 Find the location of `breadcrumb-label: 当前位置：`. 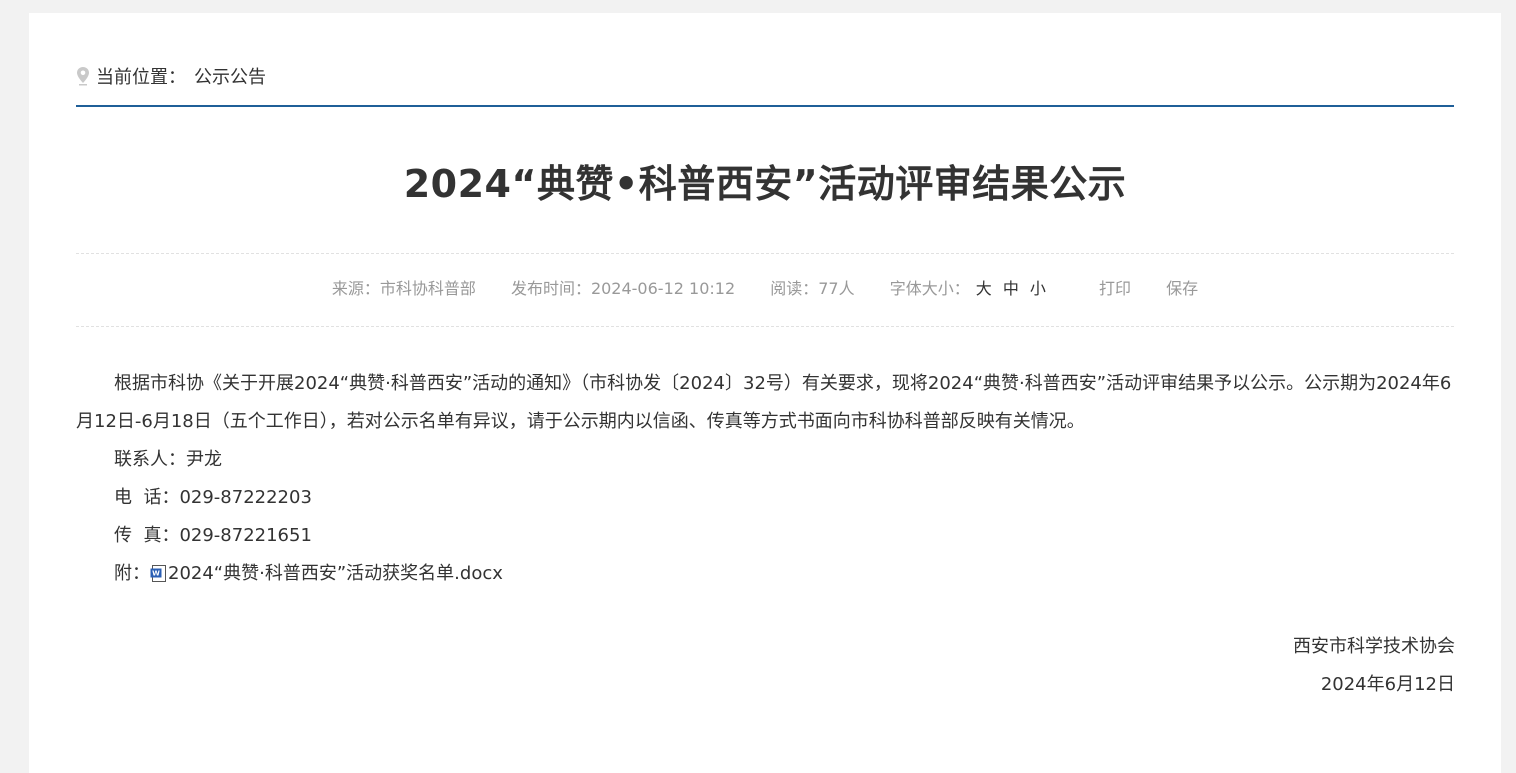

breadcrumb-label: 当前位置： is located at coordinates (141, 77).